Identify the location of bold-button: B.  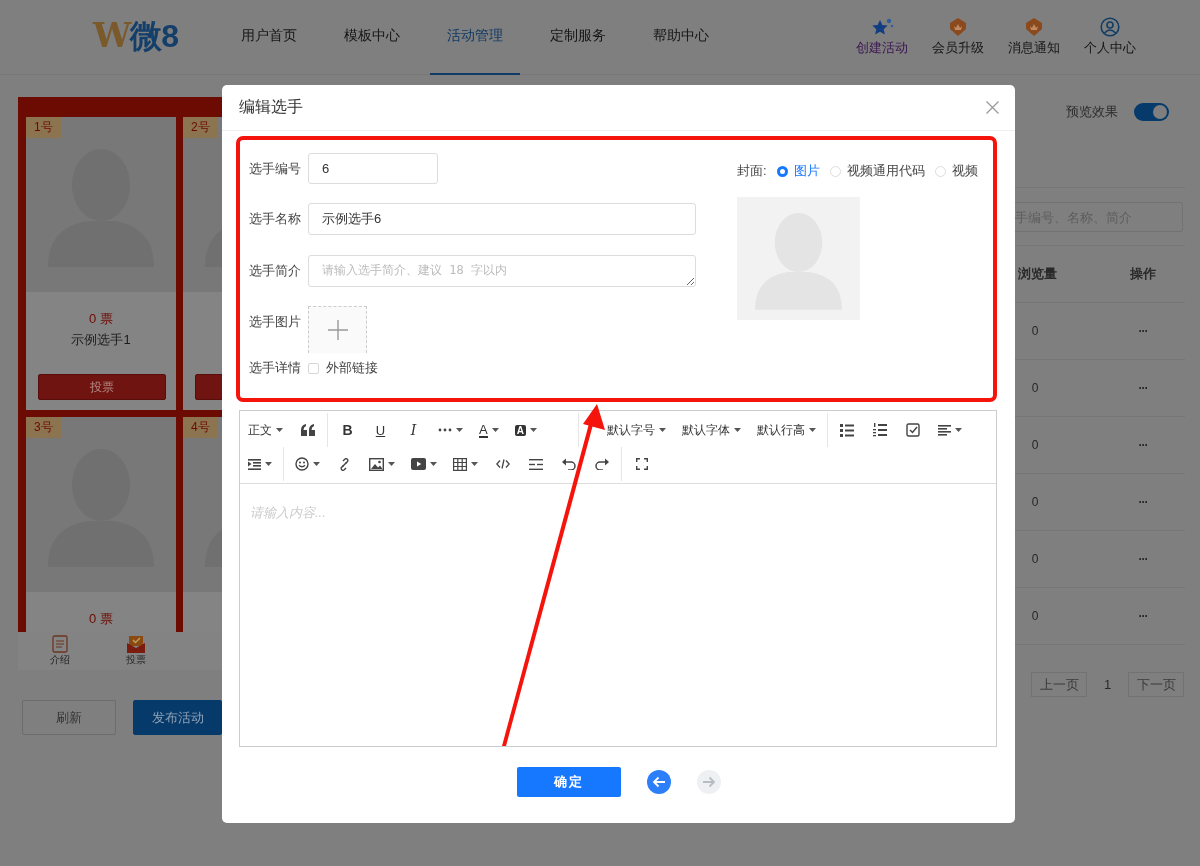
(347, 430).